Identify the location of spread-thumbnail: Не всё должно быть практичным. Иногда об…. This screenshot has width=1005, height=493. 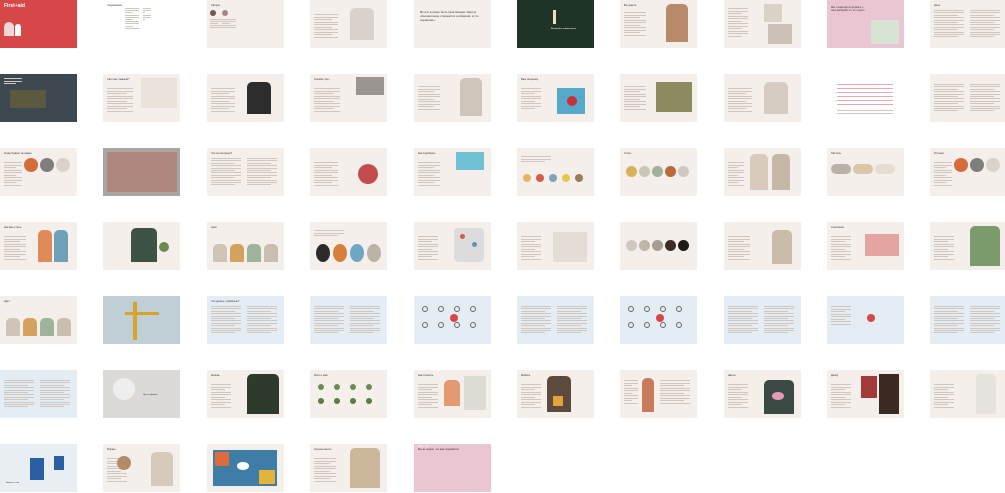
(452, 24).